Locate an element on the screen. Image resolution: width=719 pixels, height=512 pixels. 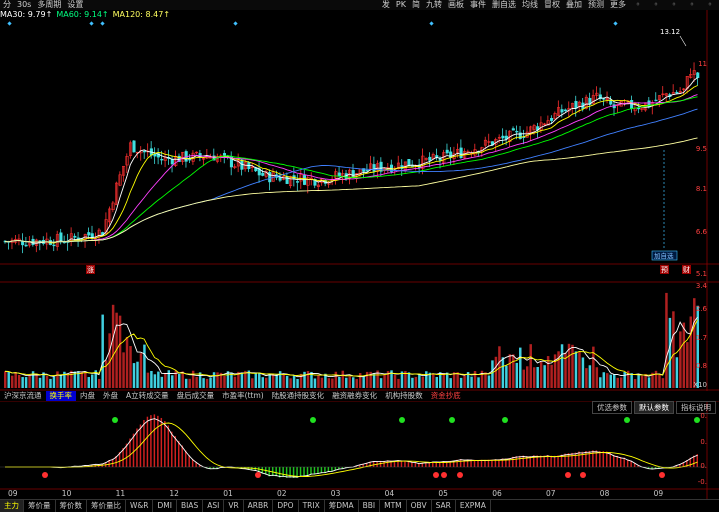
bottom-tab: 筹DMA is located at coordinates (342, 506).